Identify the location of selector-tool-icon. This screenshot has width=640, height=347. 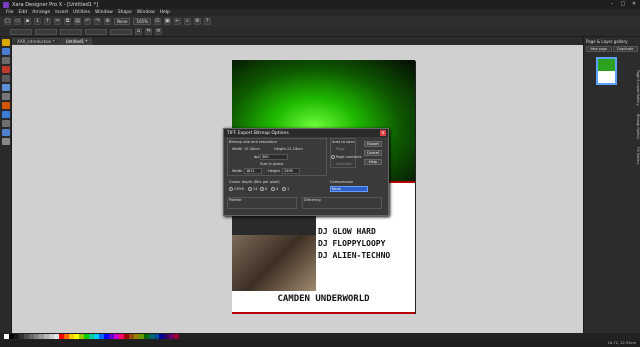
(6, 42).